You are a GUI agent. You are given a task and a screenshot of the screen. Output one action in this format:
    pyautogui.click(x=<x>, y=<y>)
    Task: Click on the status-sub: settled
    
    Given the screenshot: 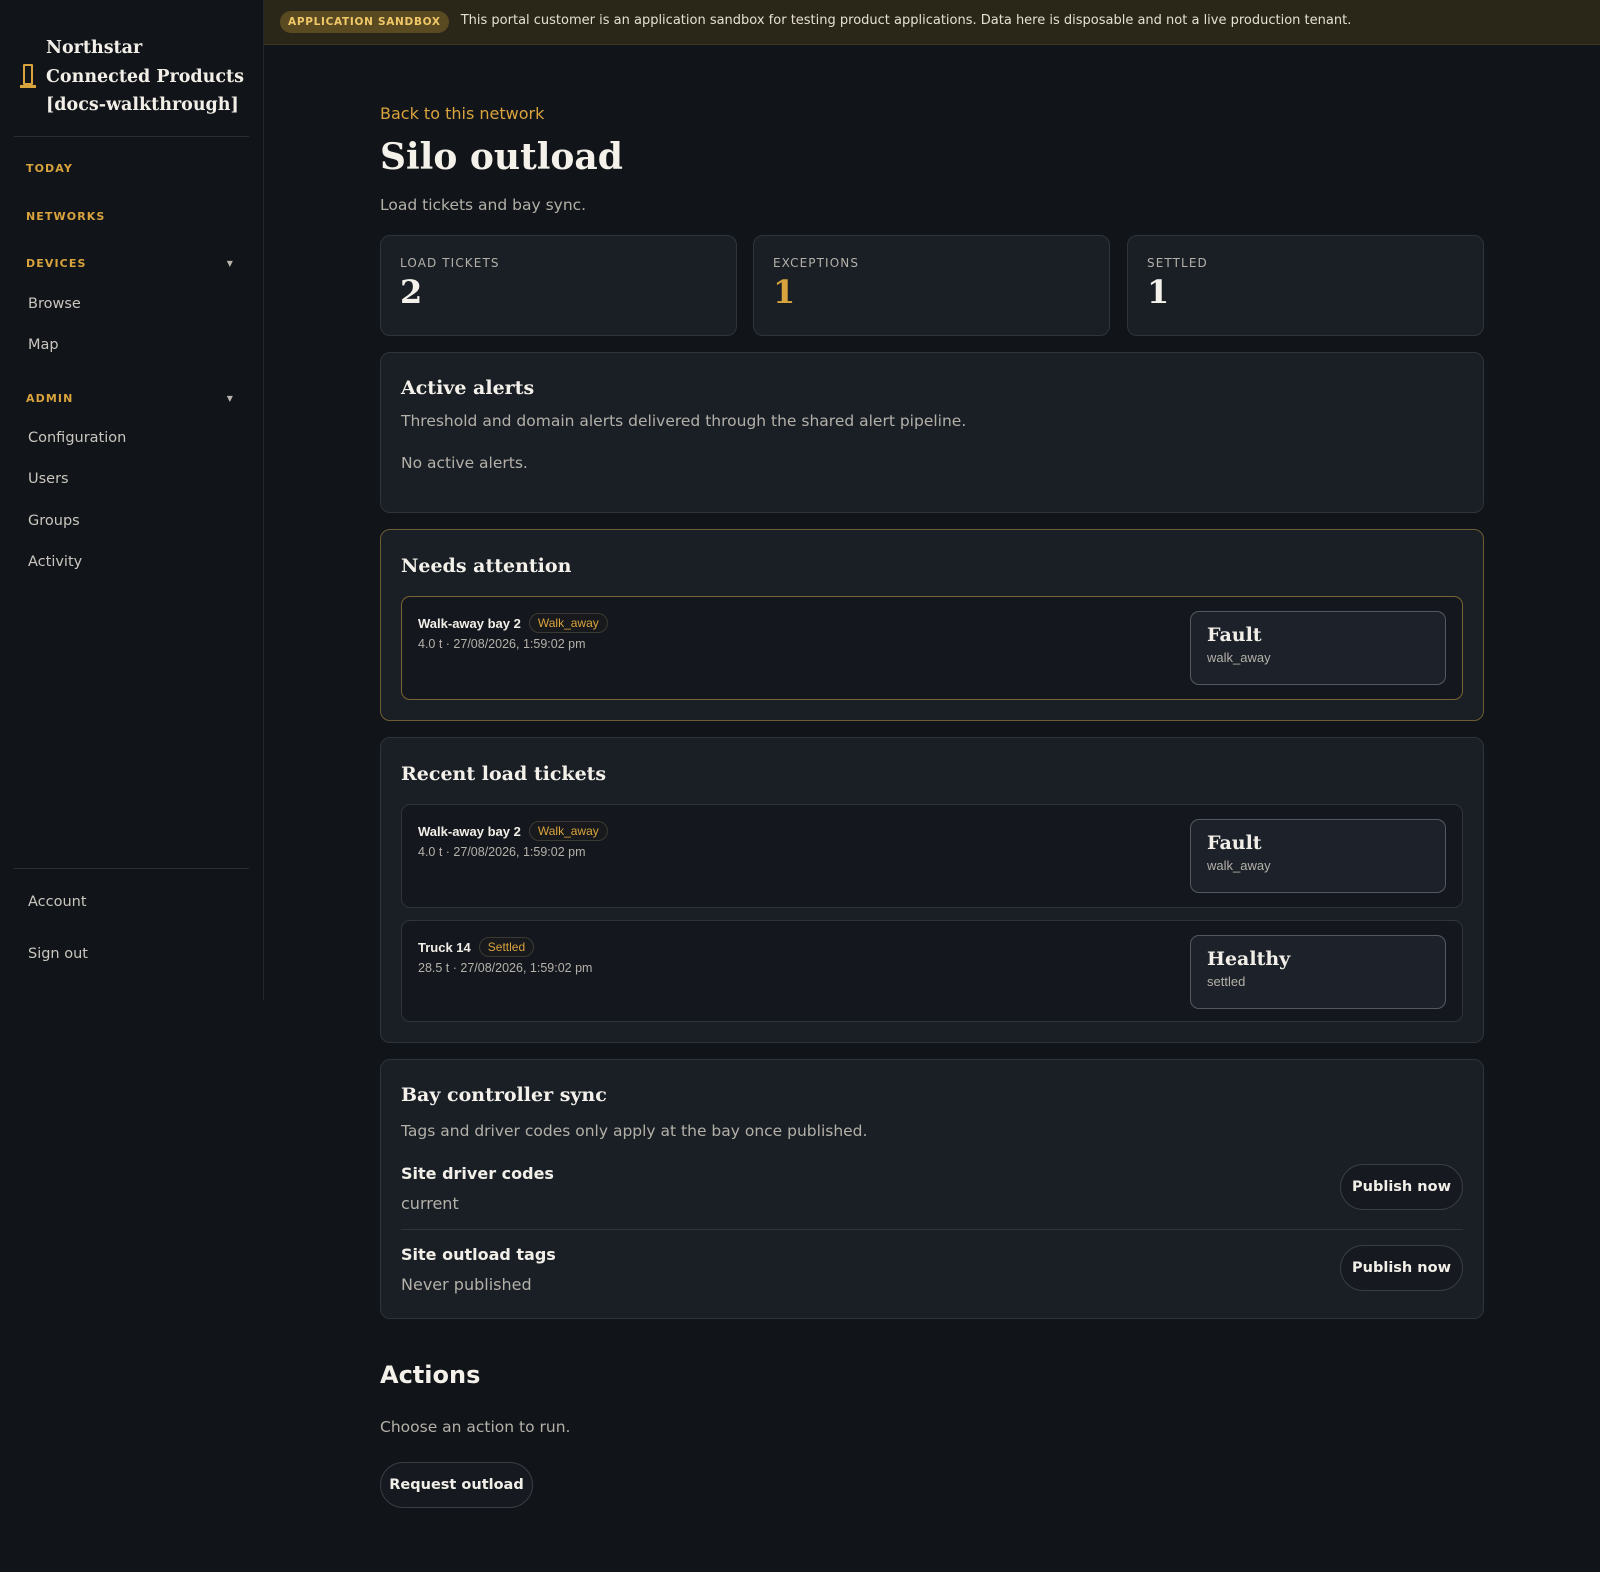 What is the action you would take?
    pyautogui.click(x=1226, y=981)
    